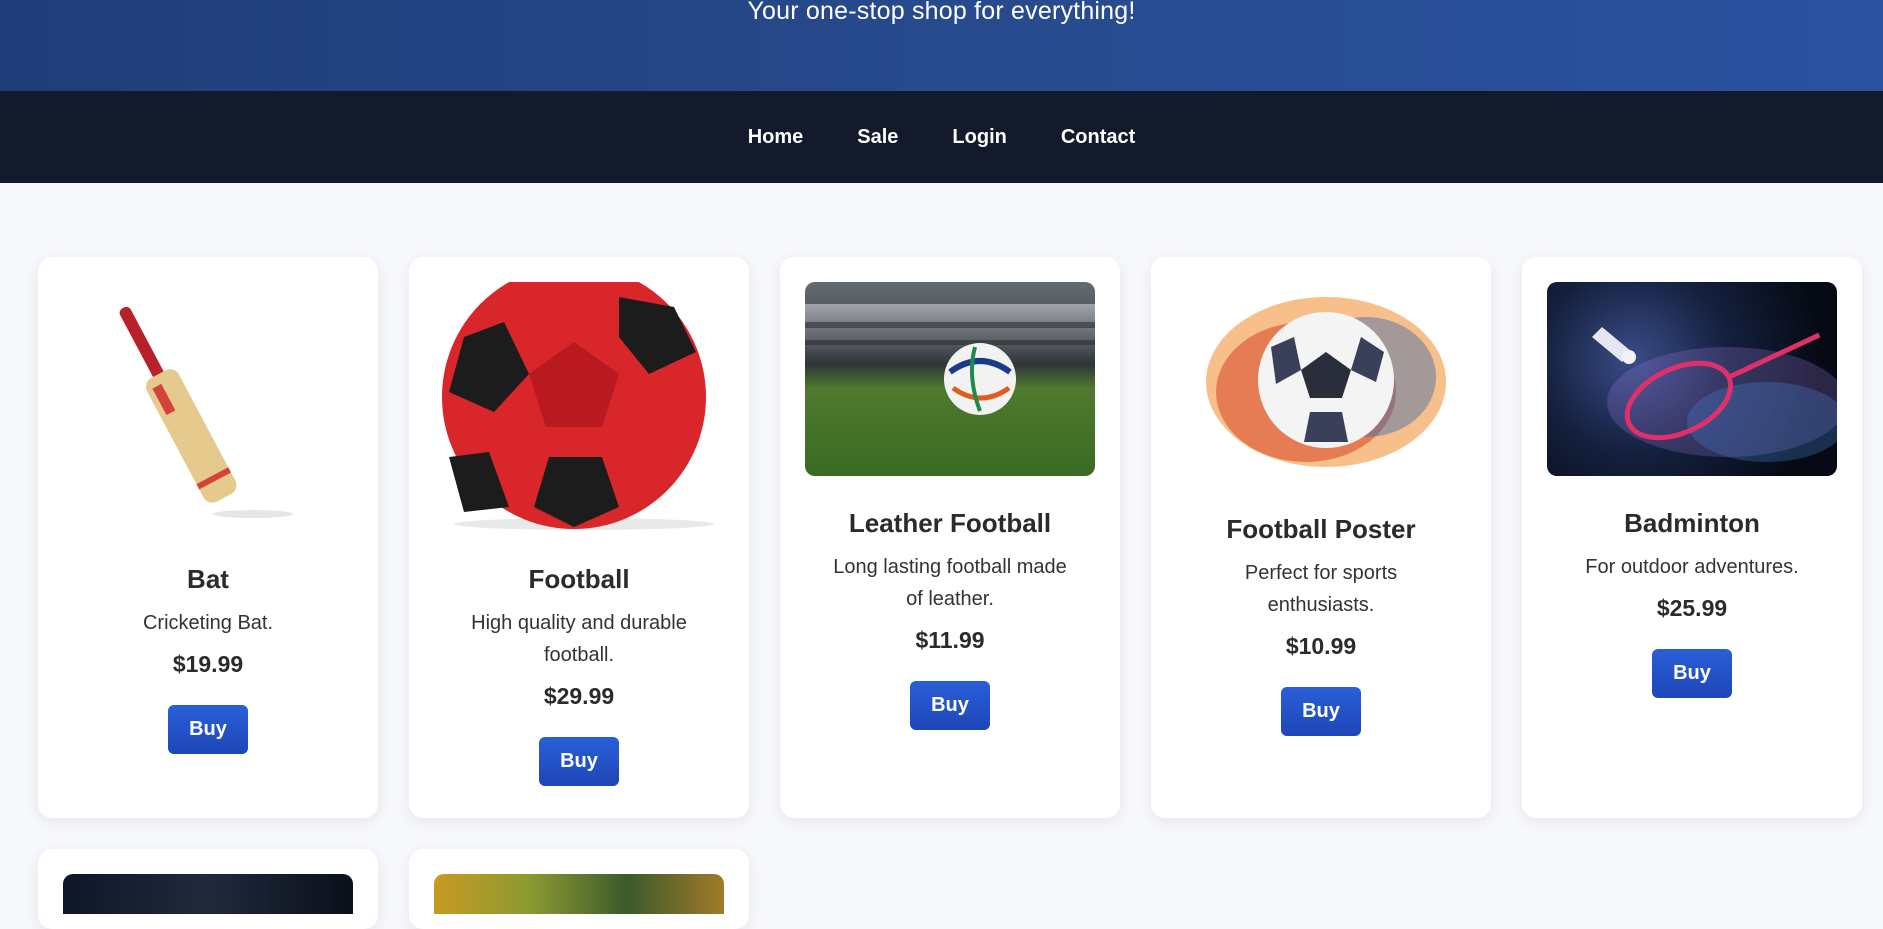  Describe the element at coordinates (1321, 646) in the screenshot. I see `product-price: $10.99` at that location.